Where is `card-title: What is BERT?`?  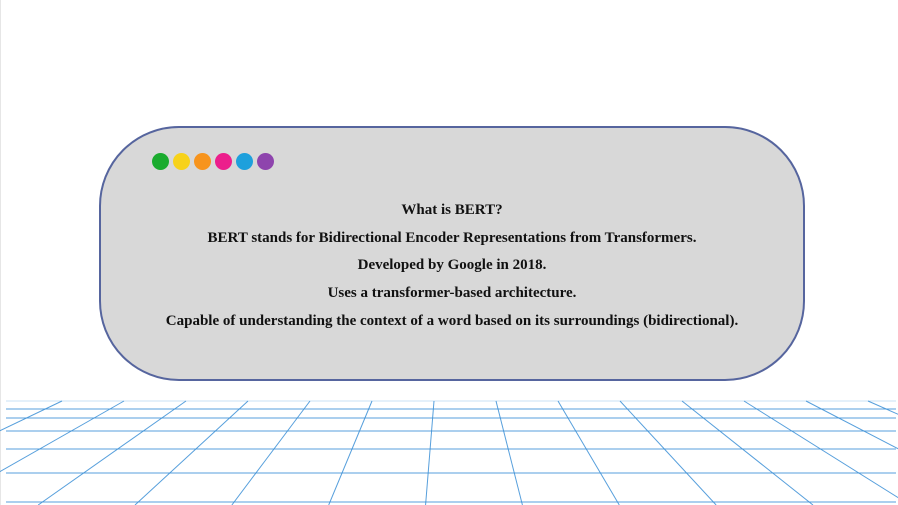 card-title: What is BERT? is located at coordinates (452, 210).